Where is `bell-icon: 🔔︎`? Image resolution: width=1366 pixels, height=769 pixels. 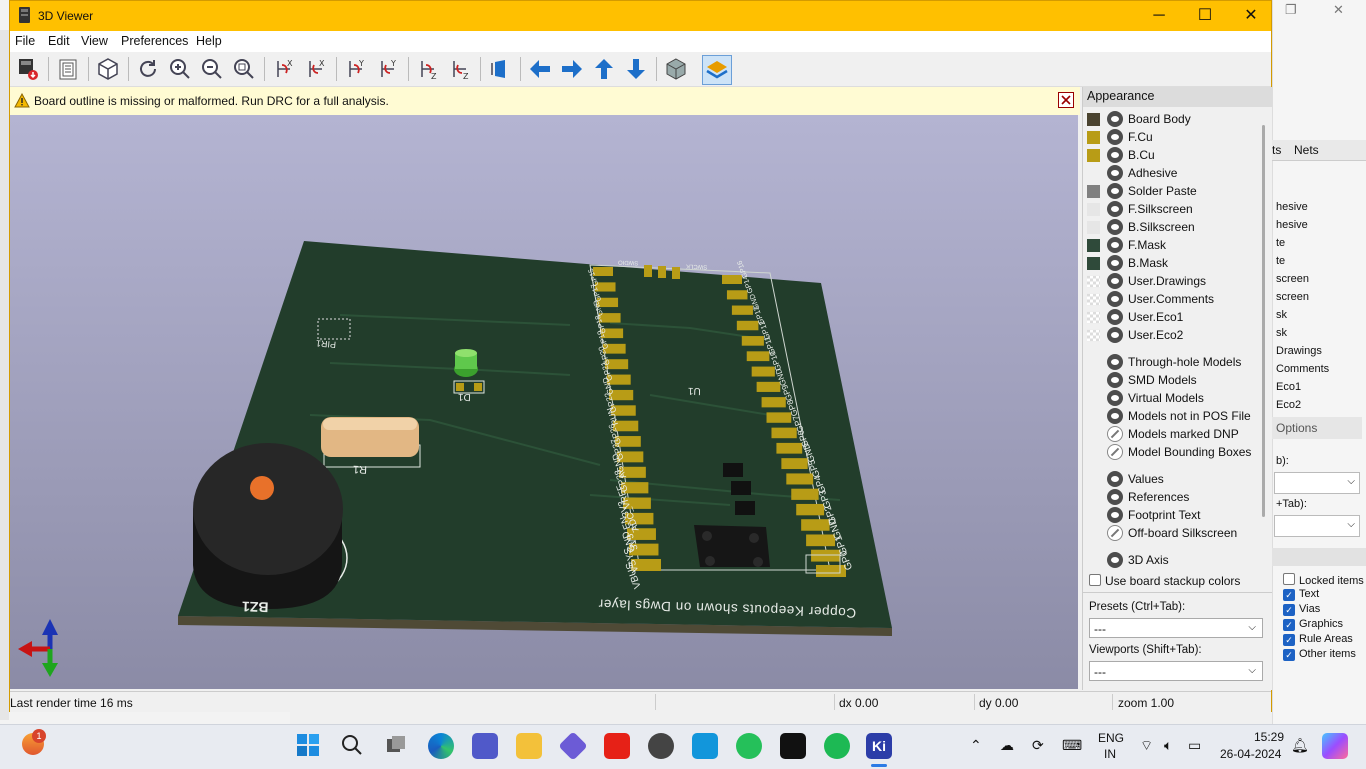
bell-icon: 🔔︎ is located at coordinates (1300, 745).